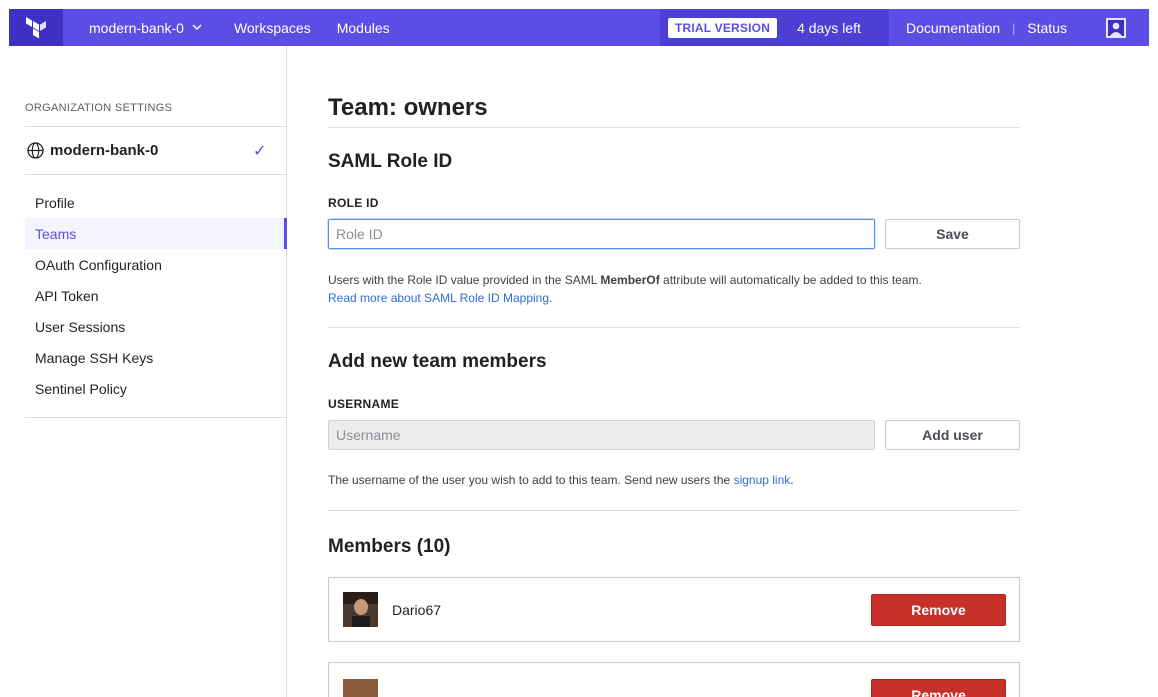  What do you see at coordinates (674, 510) in the screenshot?
I see `add-members-divider` at bounding box center [674, 510].